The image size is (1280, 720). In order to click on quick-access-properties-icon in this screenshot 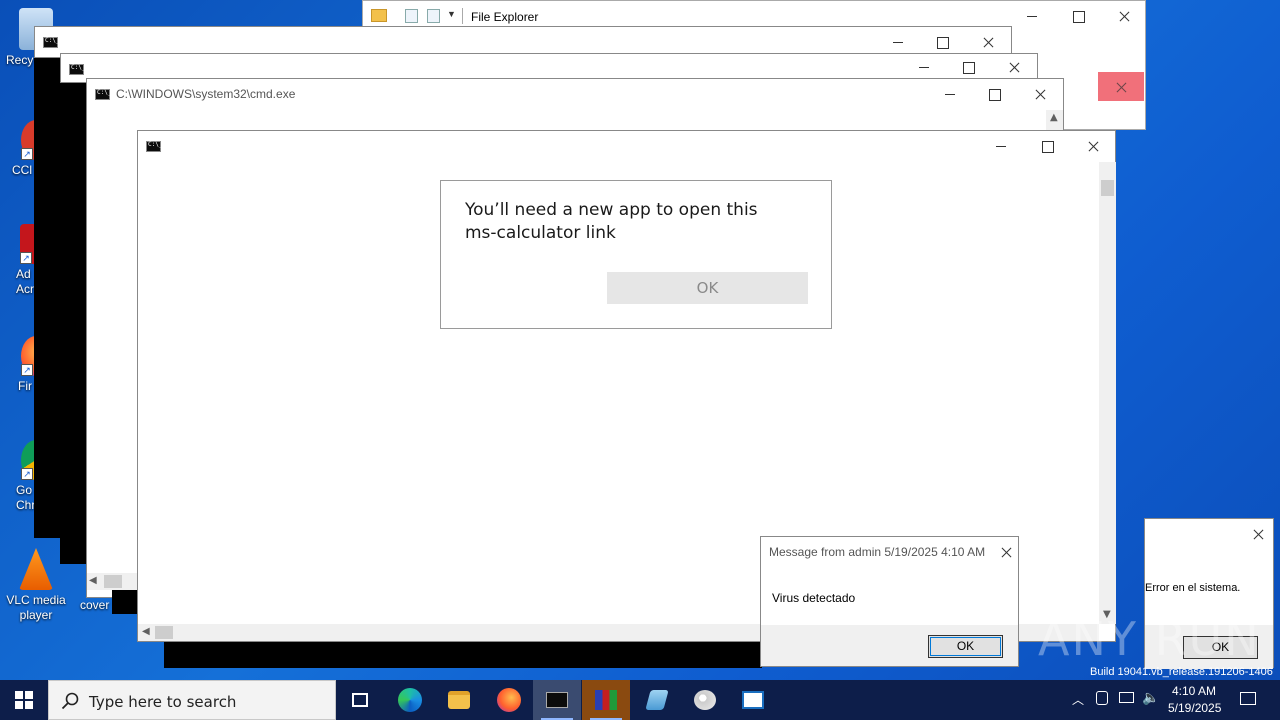, I will do `click(411, 16)`.